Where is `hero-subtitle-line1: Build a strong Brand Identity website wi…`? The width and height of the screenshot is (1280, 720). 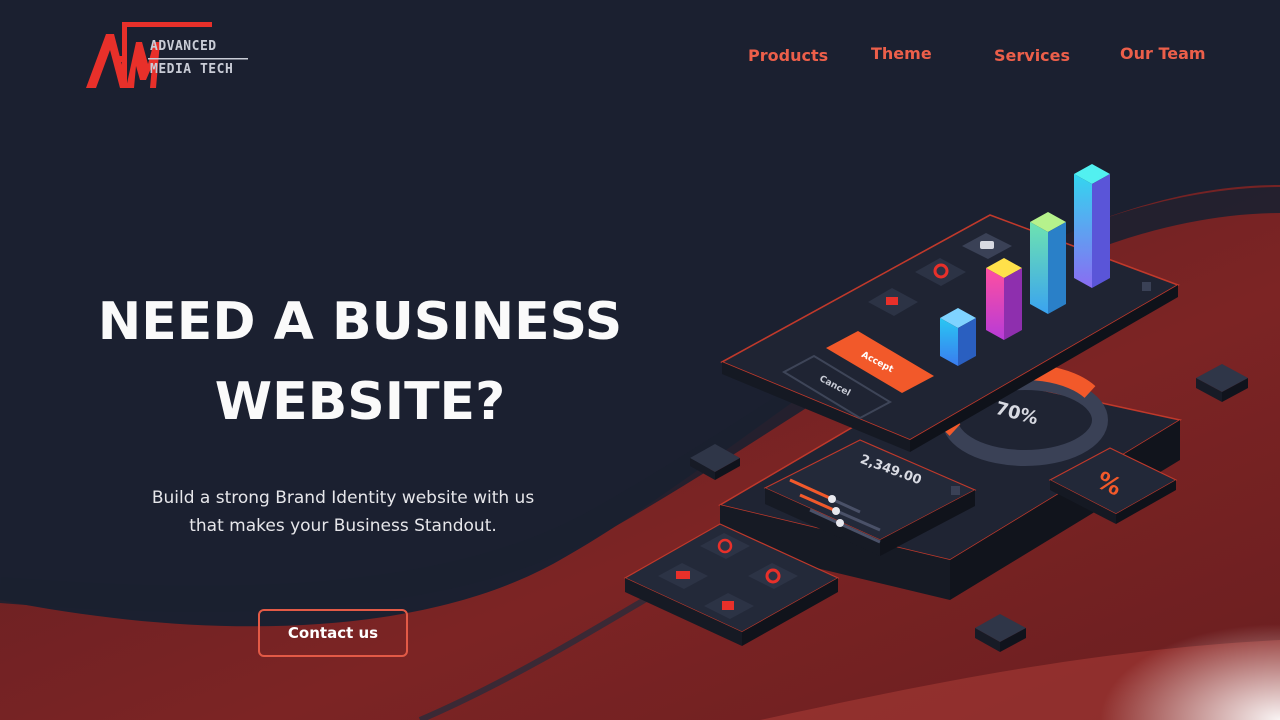 hero-subtitle-line1: Build a strong Brand Identity website wi… is located at coordinates (343, 498).